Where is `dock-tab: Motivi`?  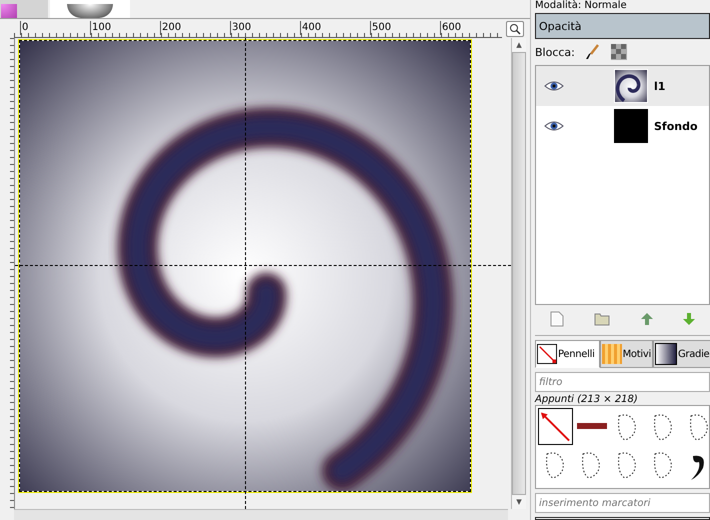 dock-tab: Motivi is located at coordinates (626, 354).